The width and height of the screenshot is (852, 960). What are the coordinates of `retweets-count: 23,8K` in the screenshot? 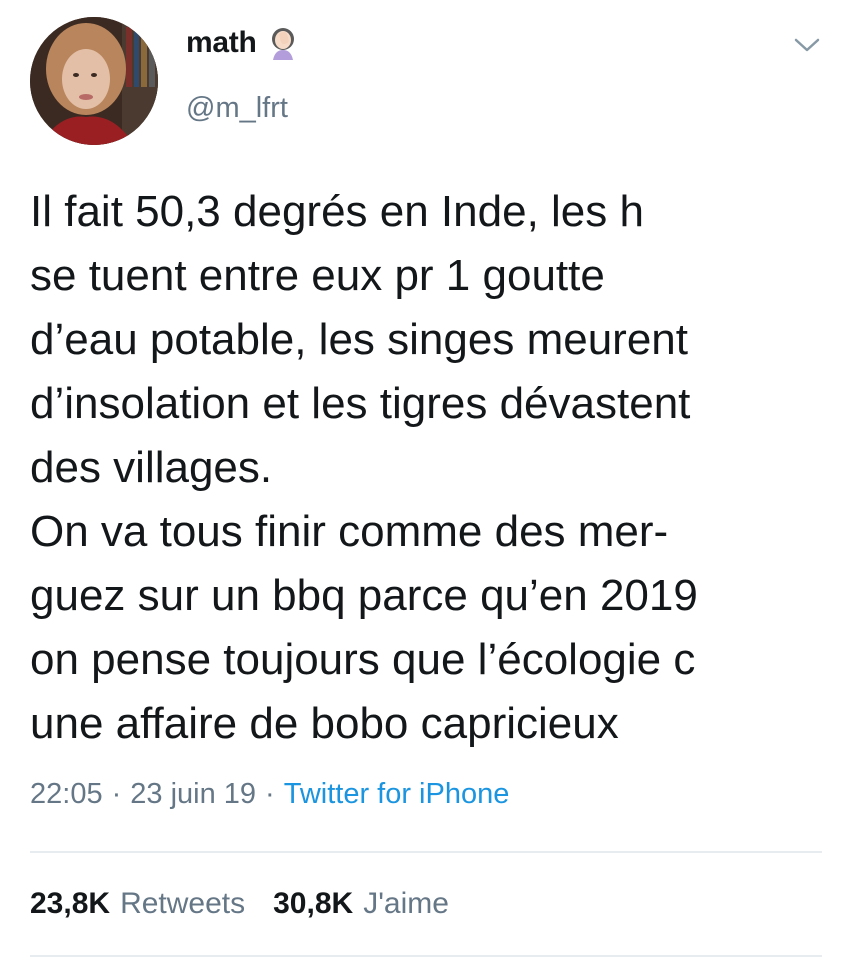 It's located at (70, 903).